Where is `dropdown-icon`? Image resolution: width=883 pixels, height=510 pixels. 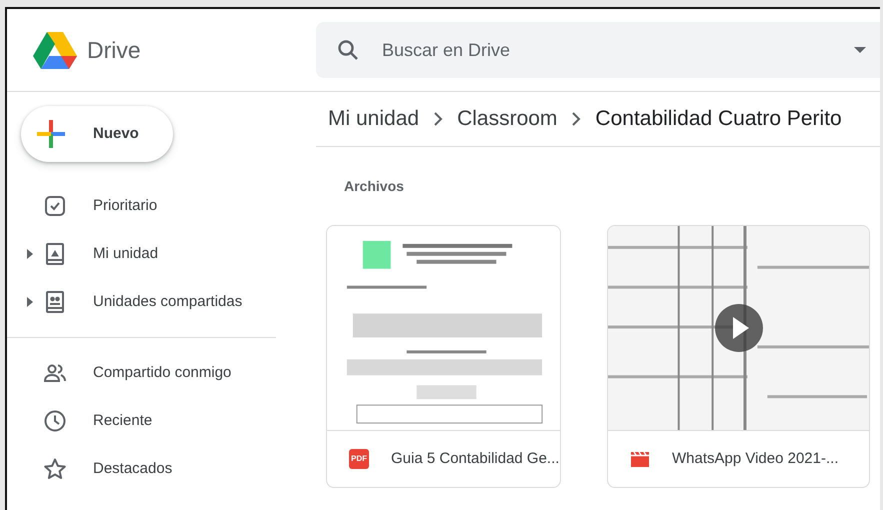 dropdown-icon is located at coordinates (860, 50).